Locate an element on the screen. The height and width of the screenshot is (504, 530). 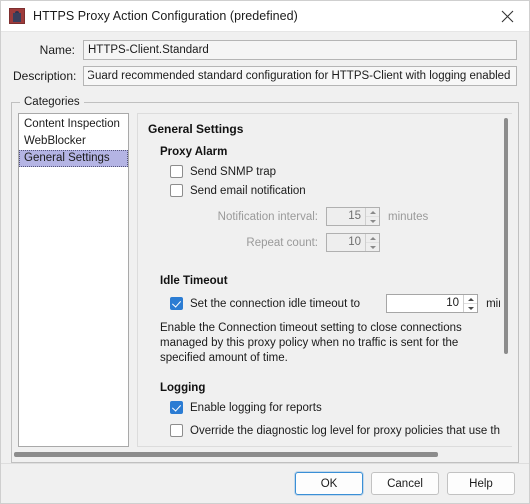
categories-horizontal-scrollbar is located at coordinates (265, 454).